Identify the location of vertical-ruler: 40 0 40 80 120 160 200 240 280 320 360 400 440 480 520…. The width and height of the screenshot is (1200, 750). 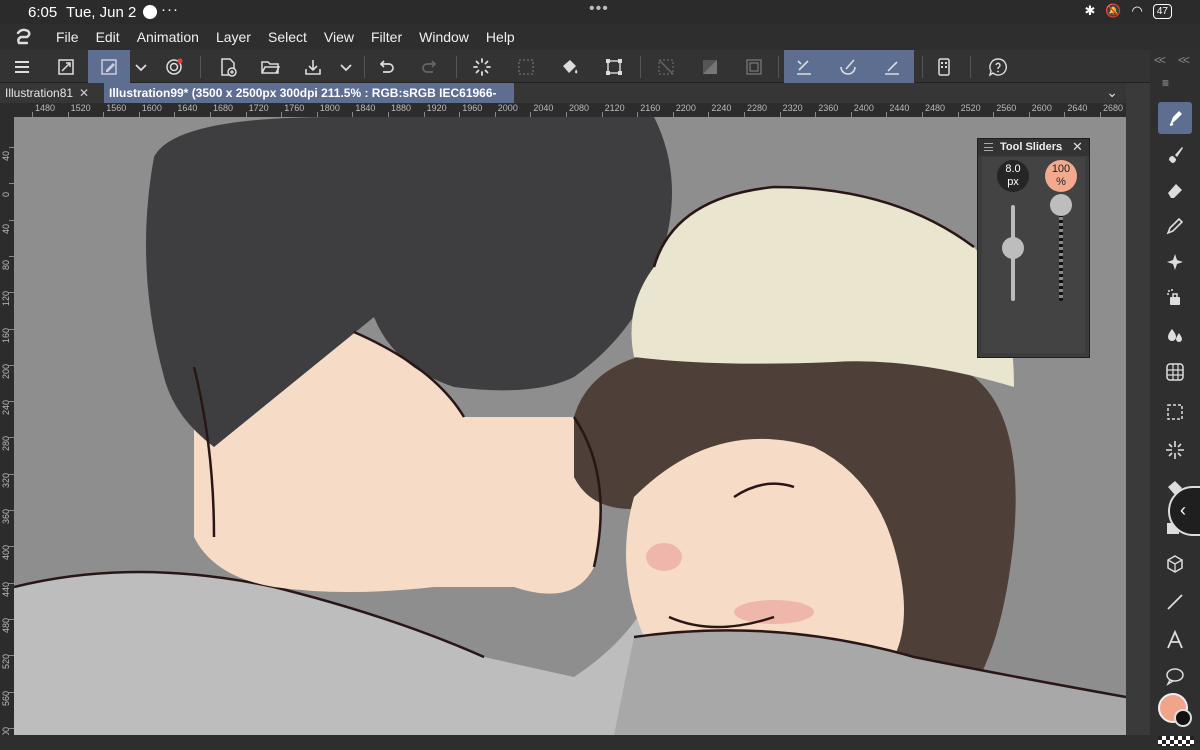
(7, 419).